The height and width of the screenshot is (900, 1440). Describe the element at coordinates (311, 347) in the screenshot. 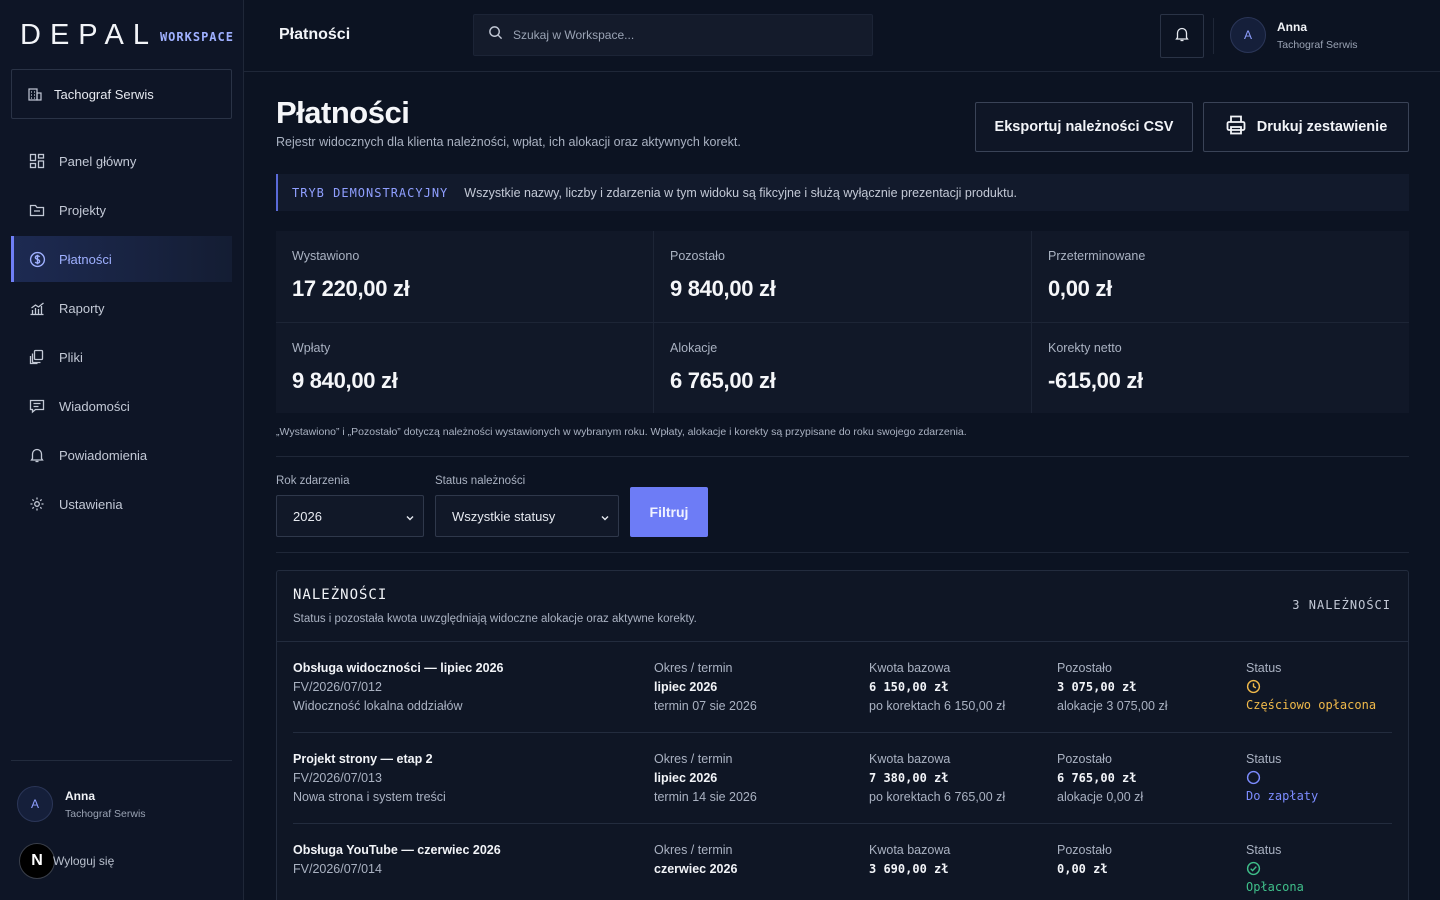

I see `stat-label: Wpłaty` at that location.